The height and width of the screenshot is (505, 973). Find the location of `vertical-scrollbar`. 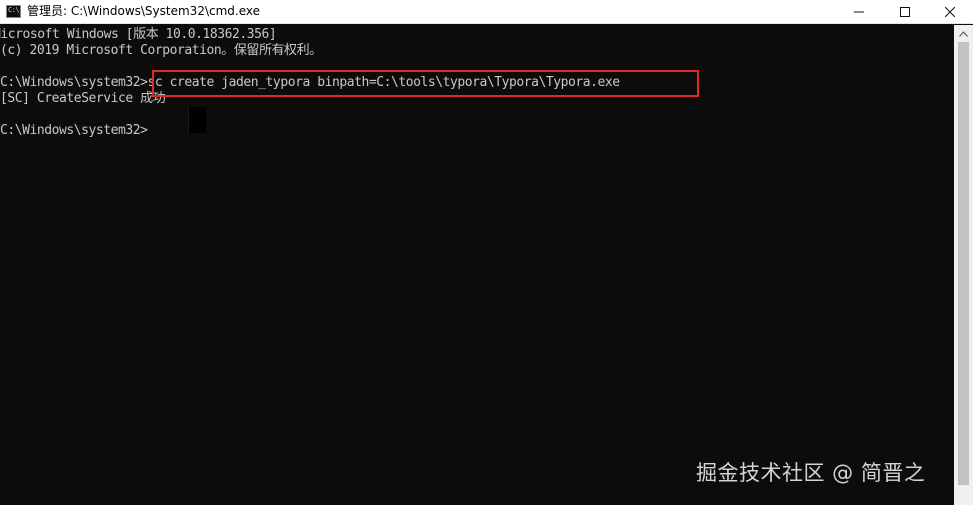

vertical-scrollbar is located at coordinates (963, 265).